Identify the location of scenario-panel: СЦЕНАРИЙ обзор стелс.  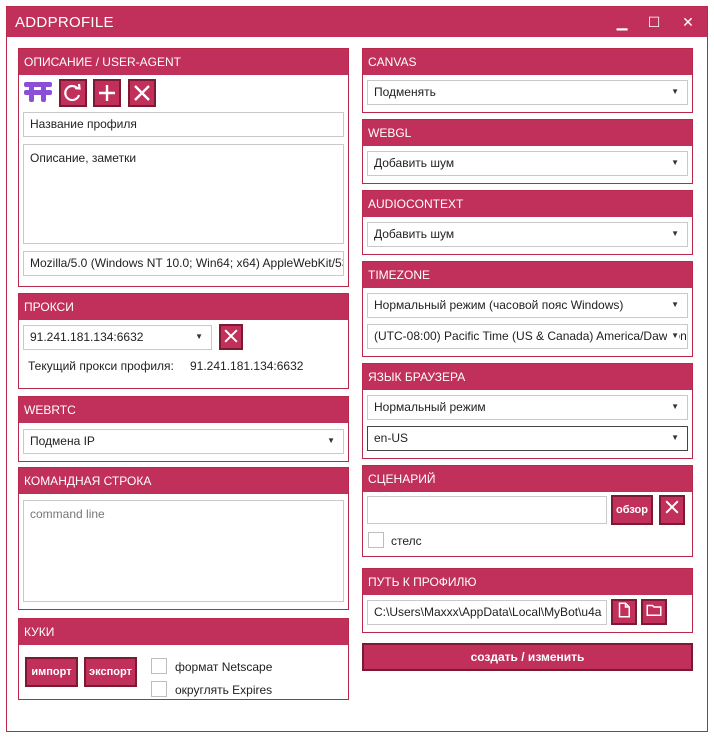
(527, 511).